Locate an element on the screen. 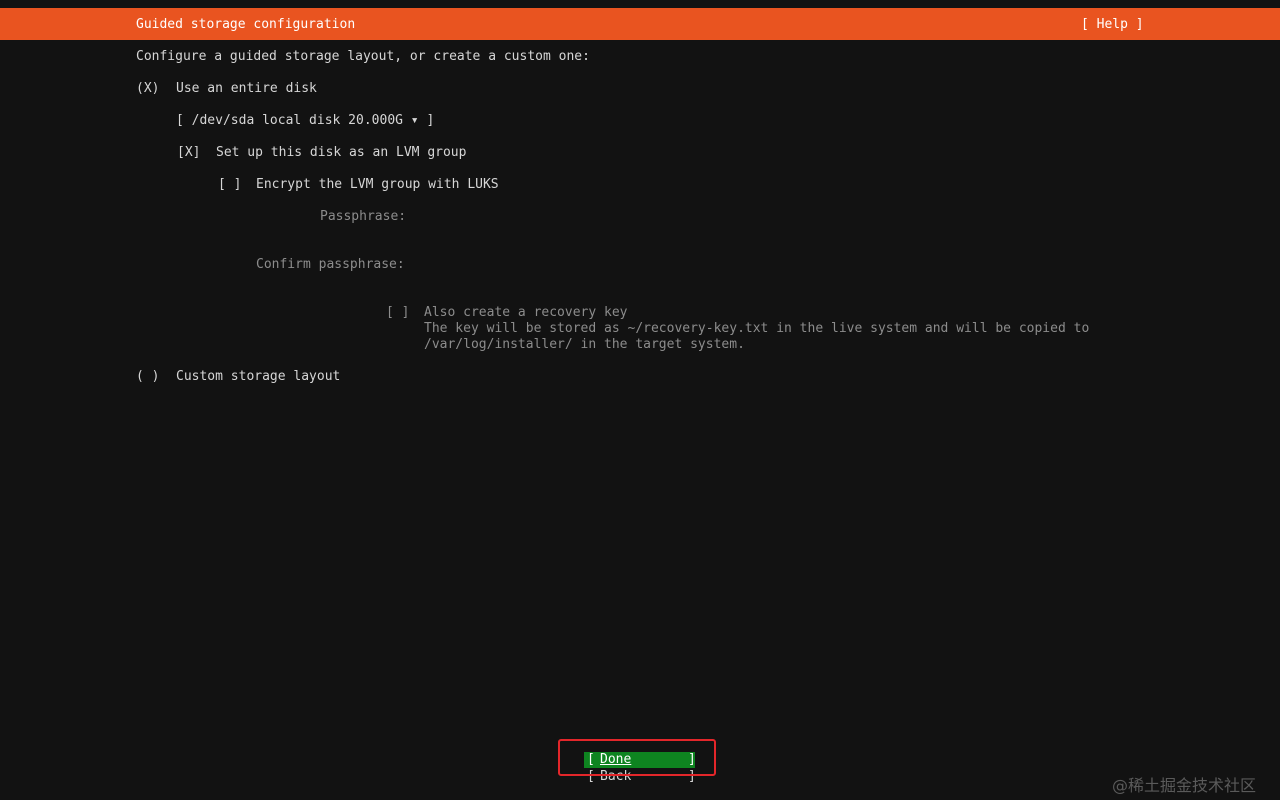  custom-layout-radio: ( ) is located at coordinates (147, 377).